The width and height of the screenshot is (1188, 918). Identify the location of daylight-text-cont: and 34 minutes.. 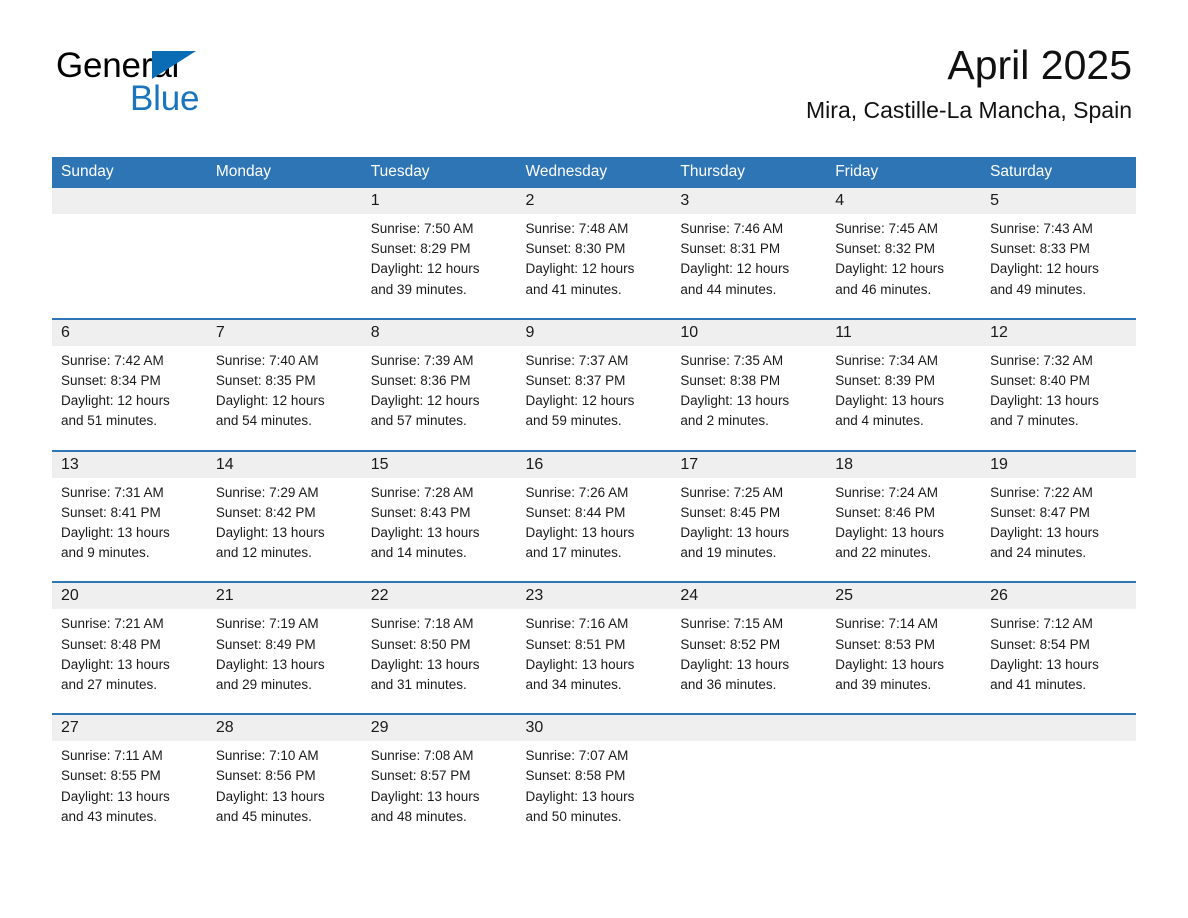
(573, 685).